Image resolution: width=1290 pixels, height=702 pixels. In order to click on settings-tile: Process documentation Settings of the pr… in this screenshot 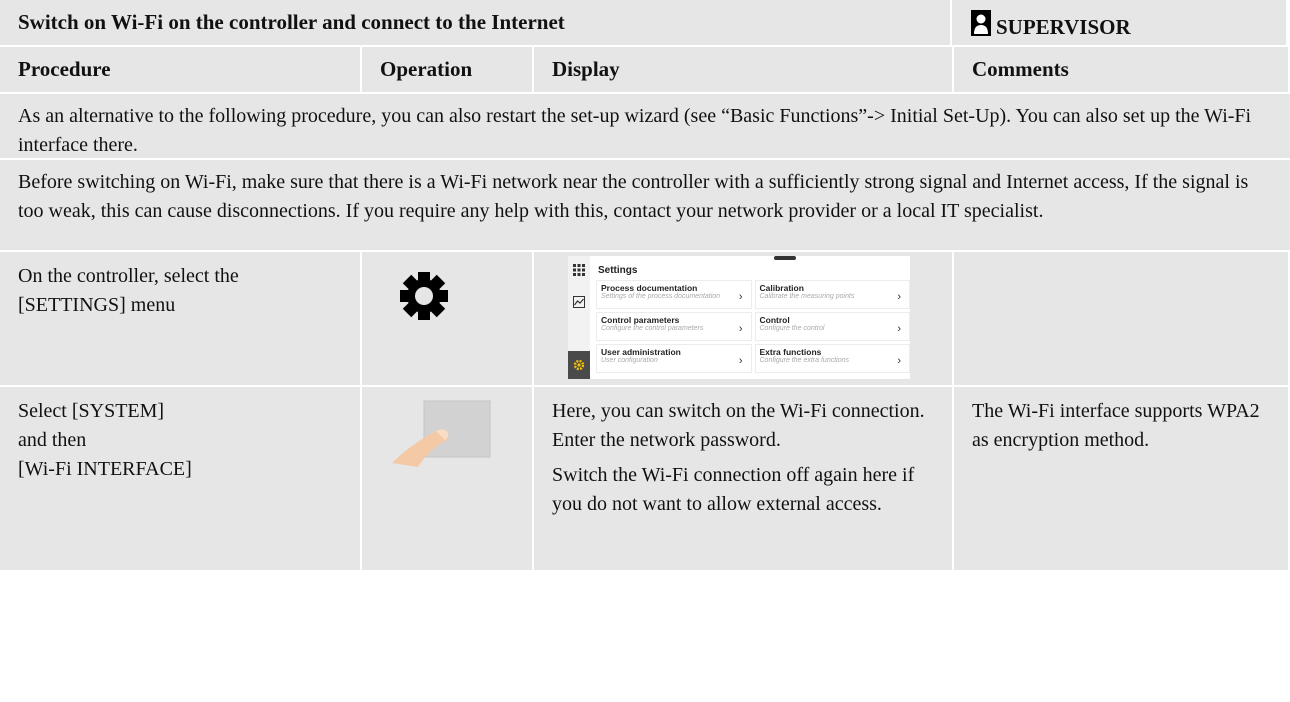, I will do `click(674, 294)`.